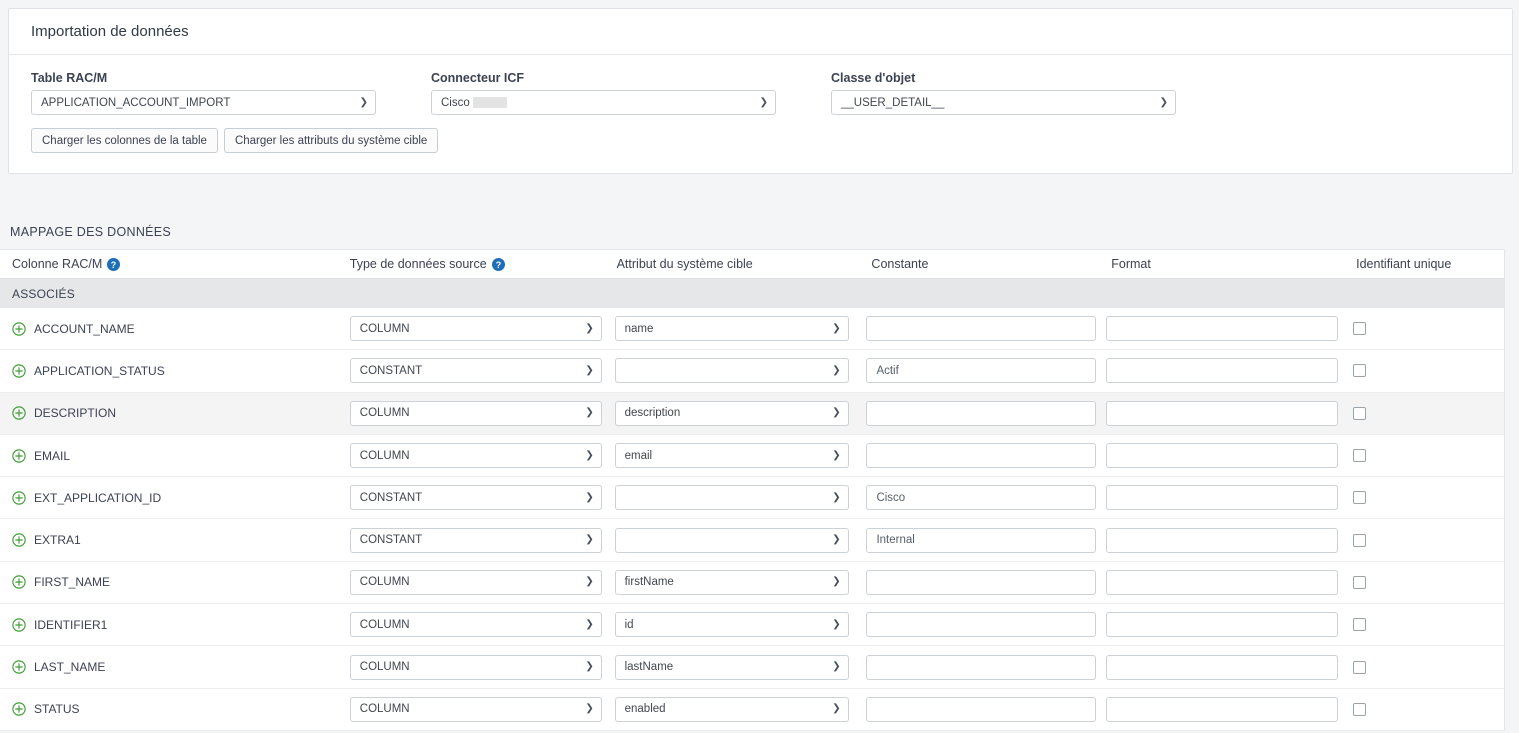 This screenshot has height=733, width=1519. What do you see at coordinates (203, 102) in the screenshot?
I see `select-table-racm: APPLICATION_ACCOUNT_IMPORT ❯` at bounding box center [203, 102].